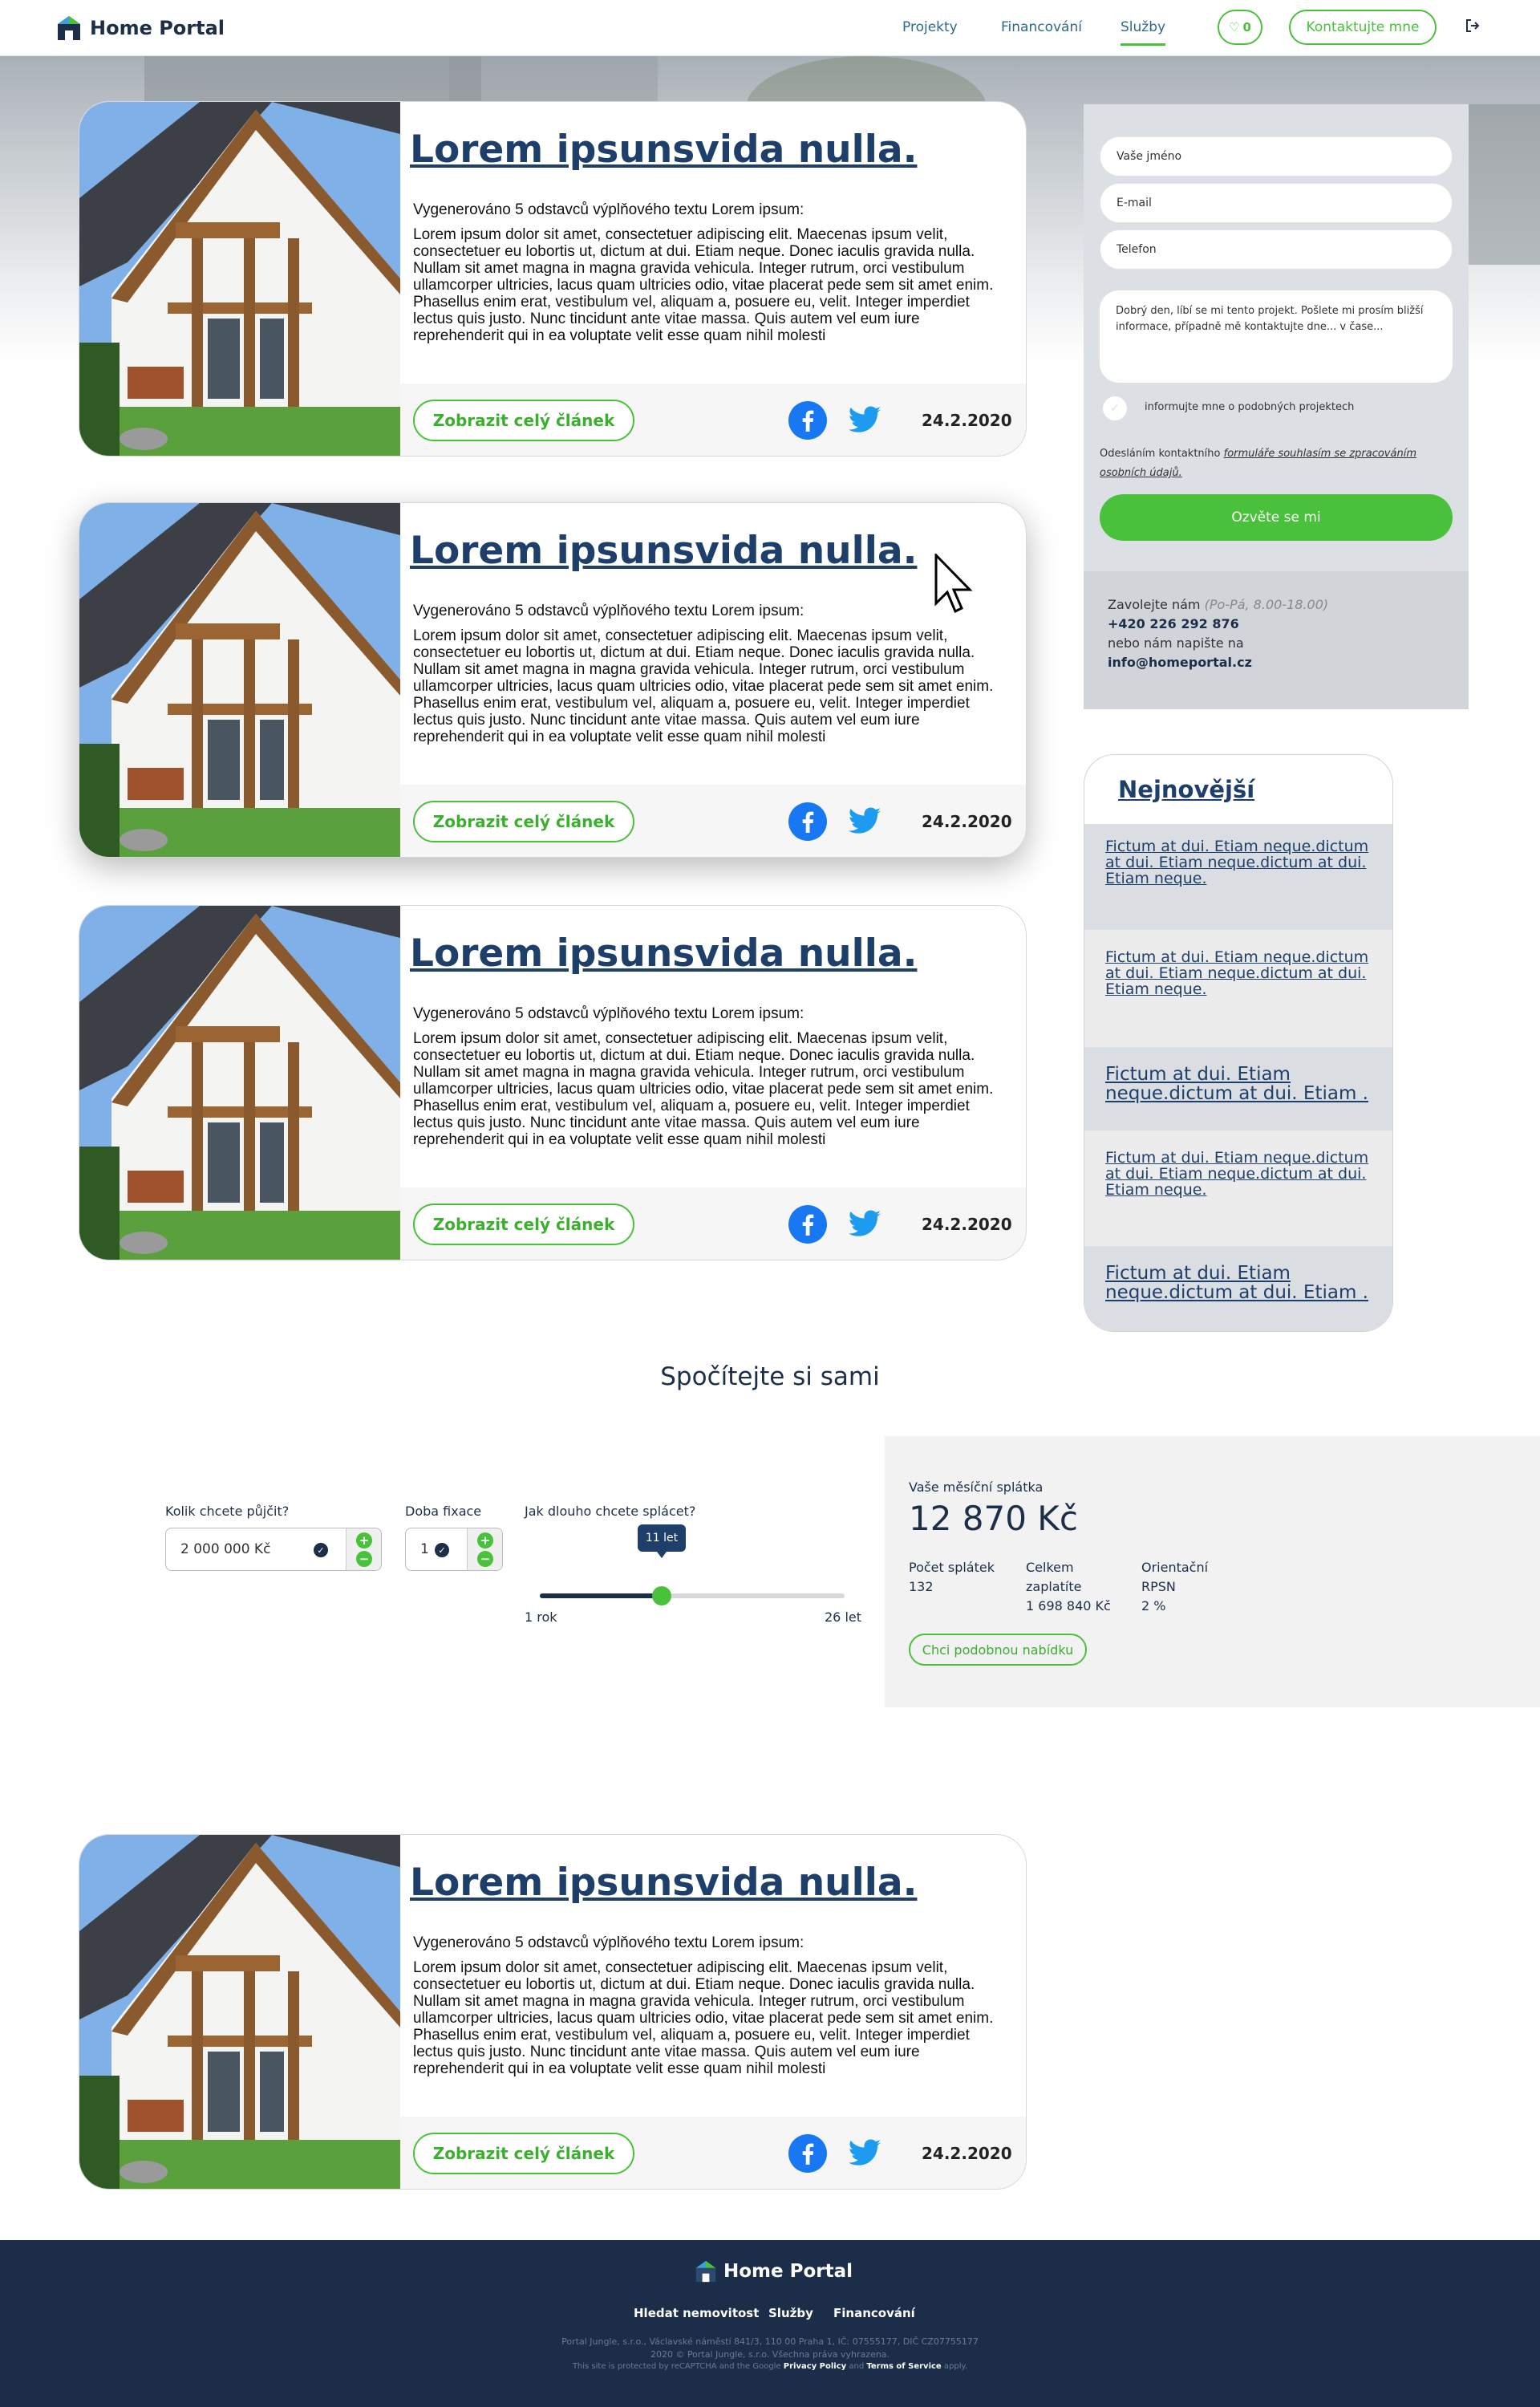  I want to click on logo-text: Home Portal, so click(157, 28).